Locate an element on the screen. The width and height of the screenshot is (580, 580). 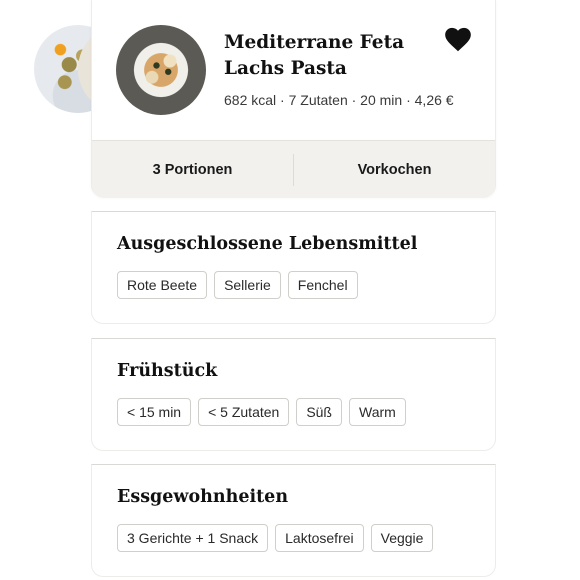
recipe-image-pasta is located at coordinates (161, 70).